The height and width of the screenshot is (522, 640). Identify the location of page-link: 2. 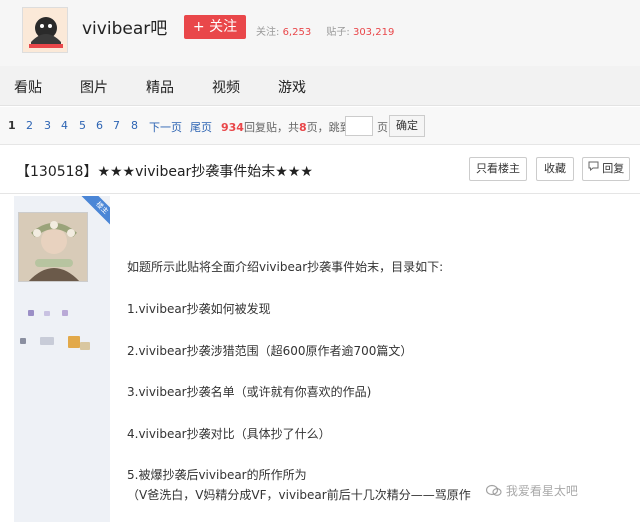
(29, 125).